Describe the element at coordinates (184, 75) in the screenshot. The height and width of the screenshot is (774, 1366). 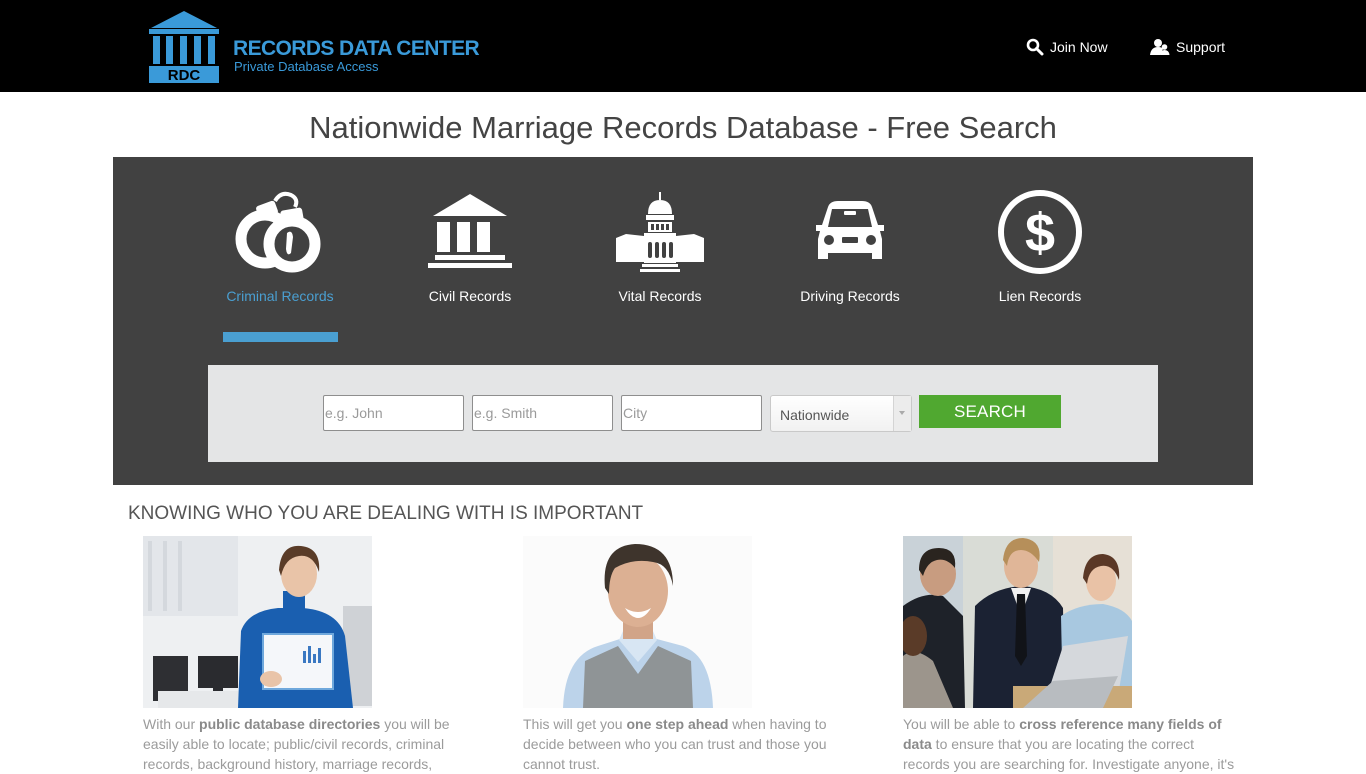
I see `logo-badge-text: RDC` at that location.